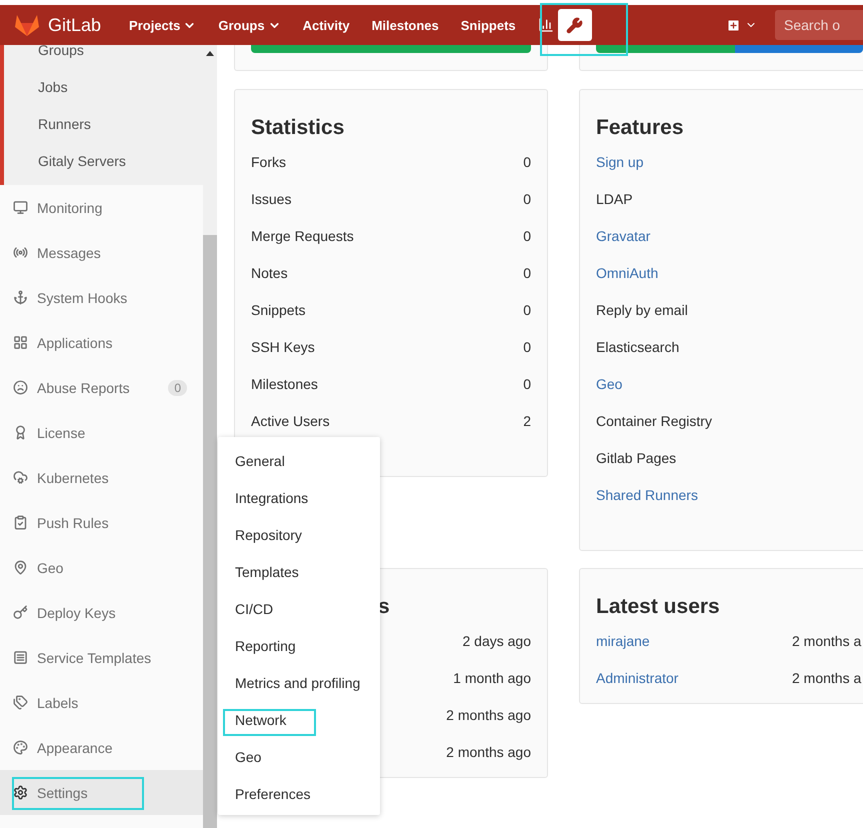 This screenshot has width=863, height=828. Describe the element at coordinates (61, 56) in the screenshot. I see `sidebar-subitem: Groups` at that location.